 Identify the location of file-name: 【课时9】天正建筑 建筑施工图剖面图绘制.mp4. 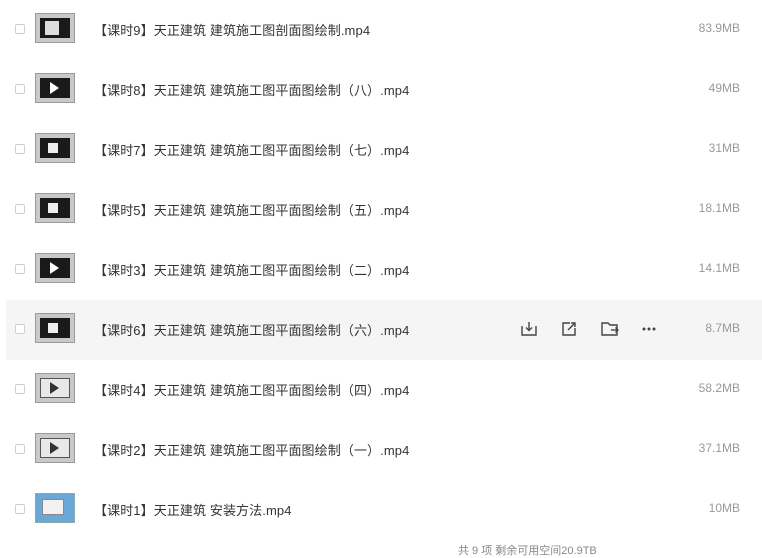
(232, 29).